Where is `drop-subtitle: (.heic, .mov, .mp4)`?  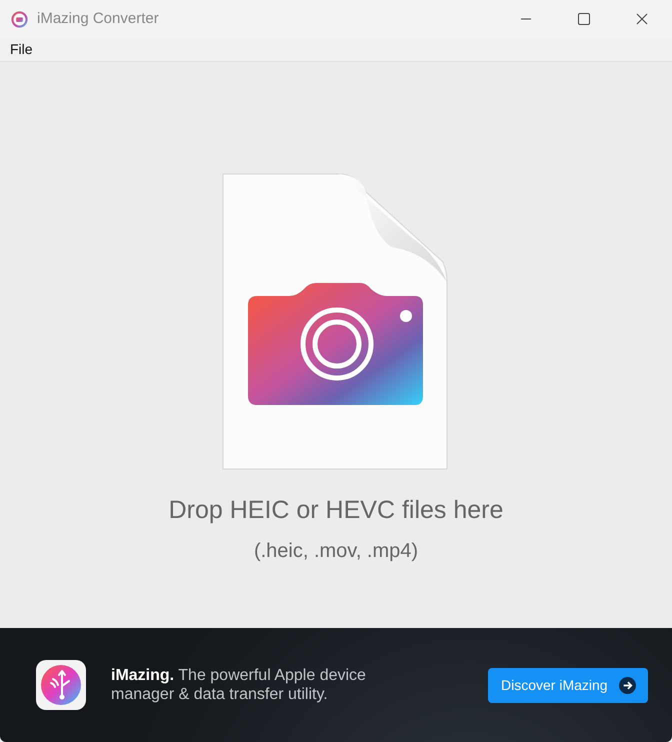
drop-subtitle: (.heic, .mov, .mp4) is located at coordinates (336, 551).